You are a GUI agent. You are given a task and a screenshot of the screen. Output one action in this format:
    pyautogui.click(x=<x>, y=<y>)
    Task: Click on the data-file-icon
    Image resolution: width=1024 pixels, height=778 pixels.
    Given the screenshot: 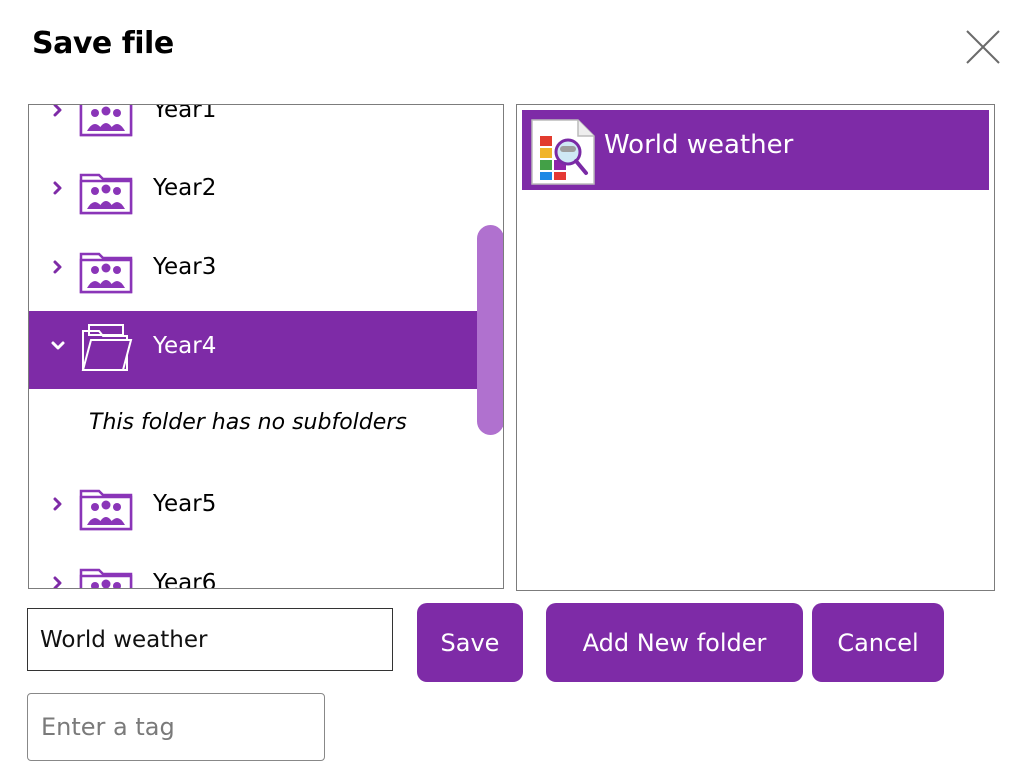 What is the action you would take?
    pyautogui.click(x=563, y=152)
    